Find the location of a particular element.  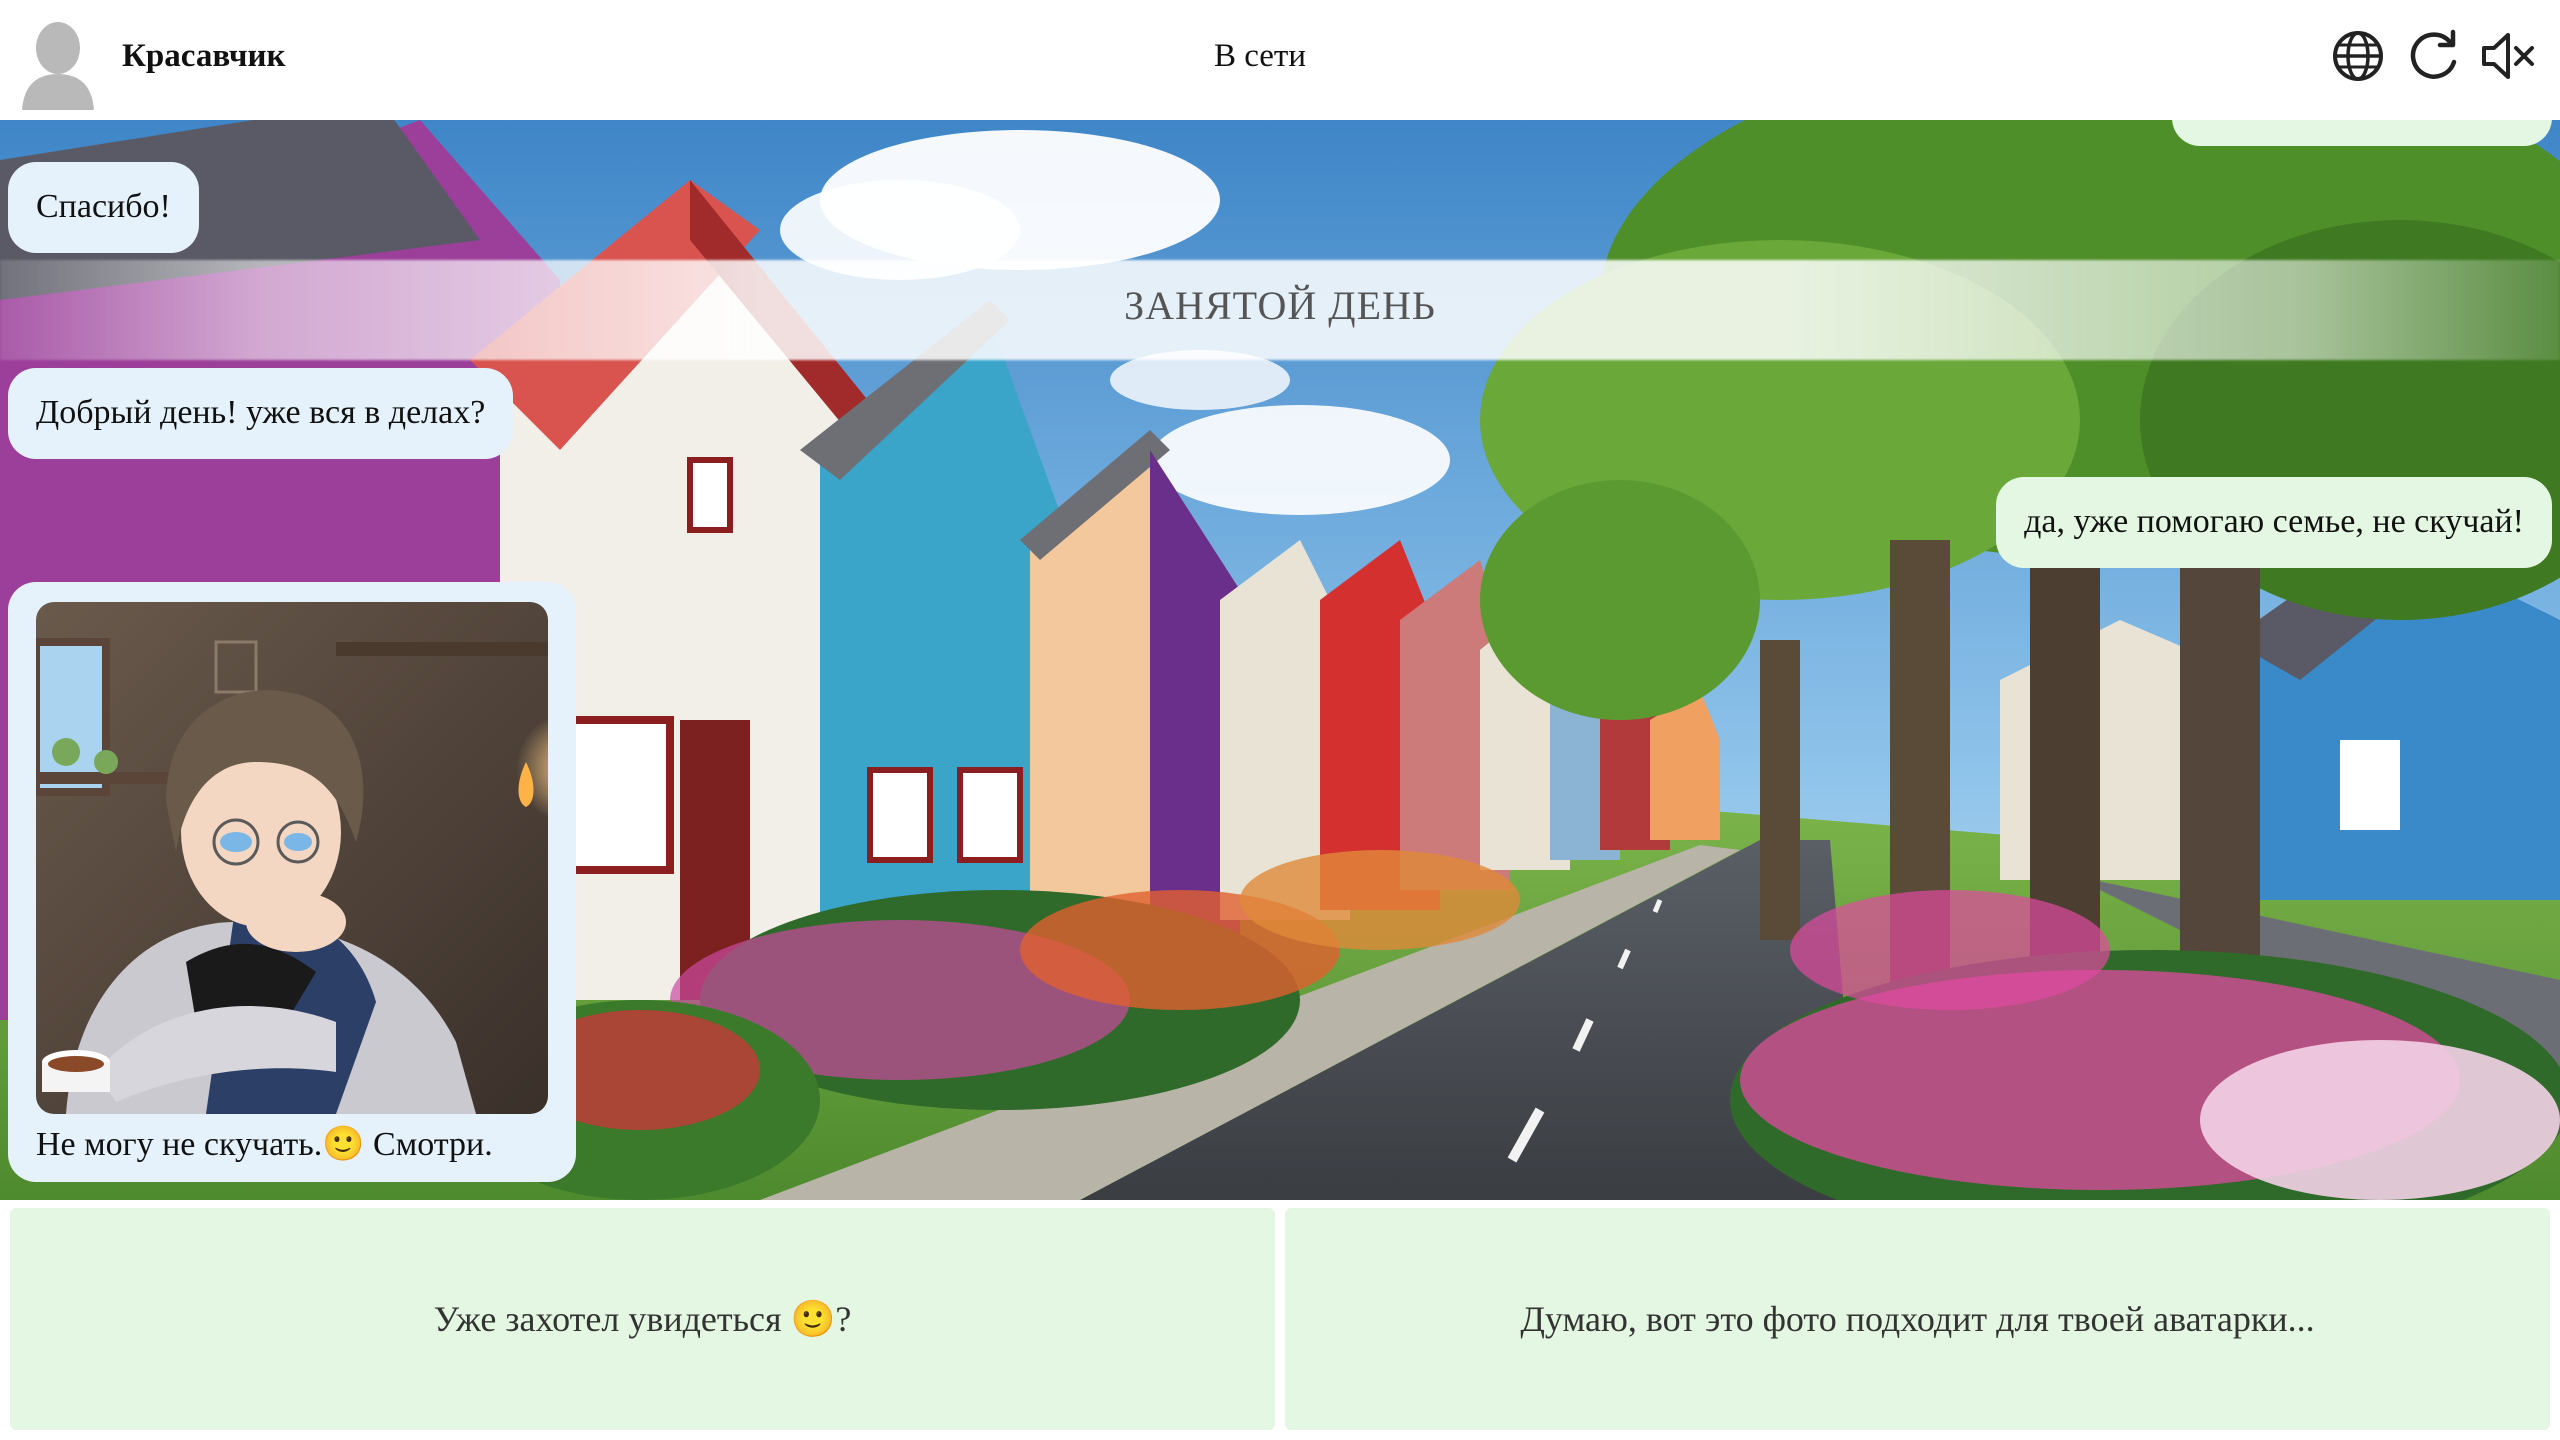

incoming-message-bubble: Спасибо! is located at coordinates (103, 207).